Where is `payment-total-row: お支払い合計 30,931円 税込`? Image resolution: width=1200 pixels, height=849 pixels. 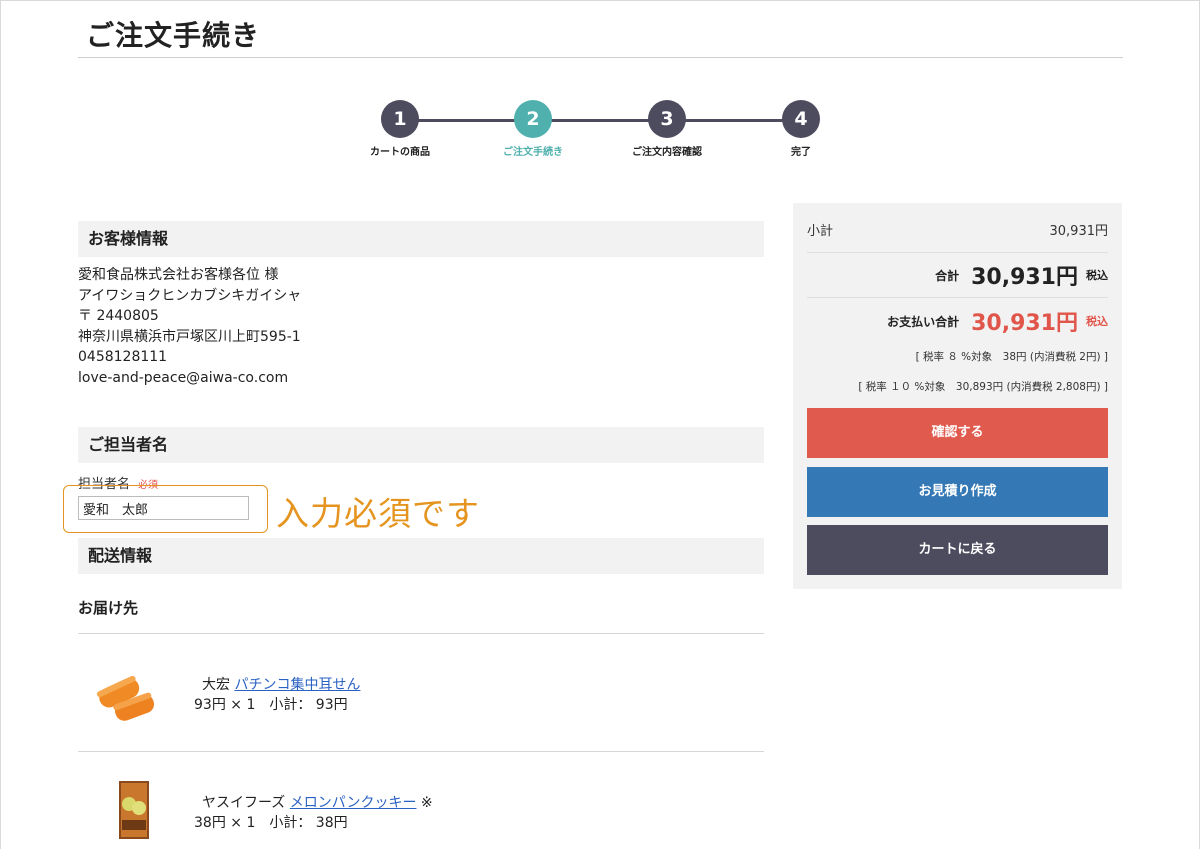 payment-total-row: お支払い合計 30,931円 税込 is located at coordinates (997, 321).